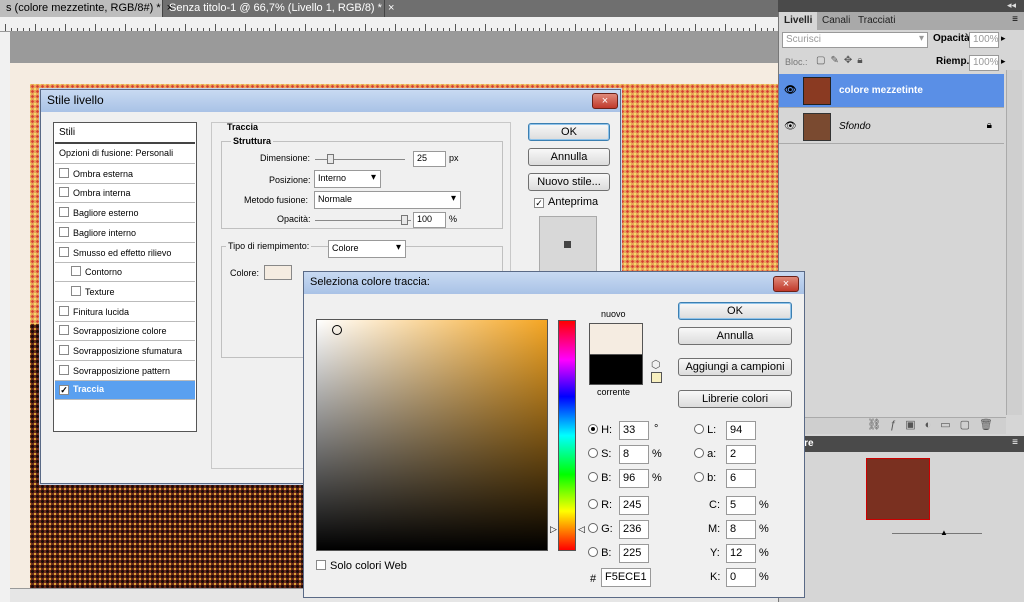  What do you see at coordinates (125, 174) in the screenshot?
I see `style-item: Ombra esterna` at bounding box center [125, 174].